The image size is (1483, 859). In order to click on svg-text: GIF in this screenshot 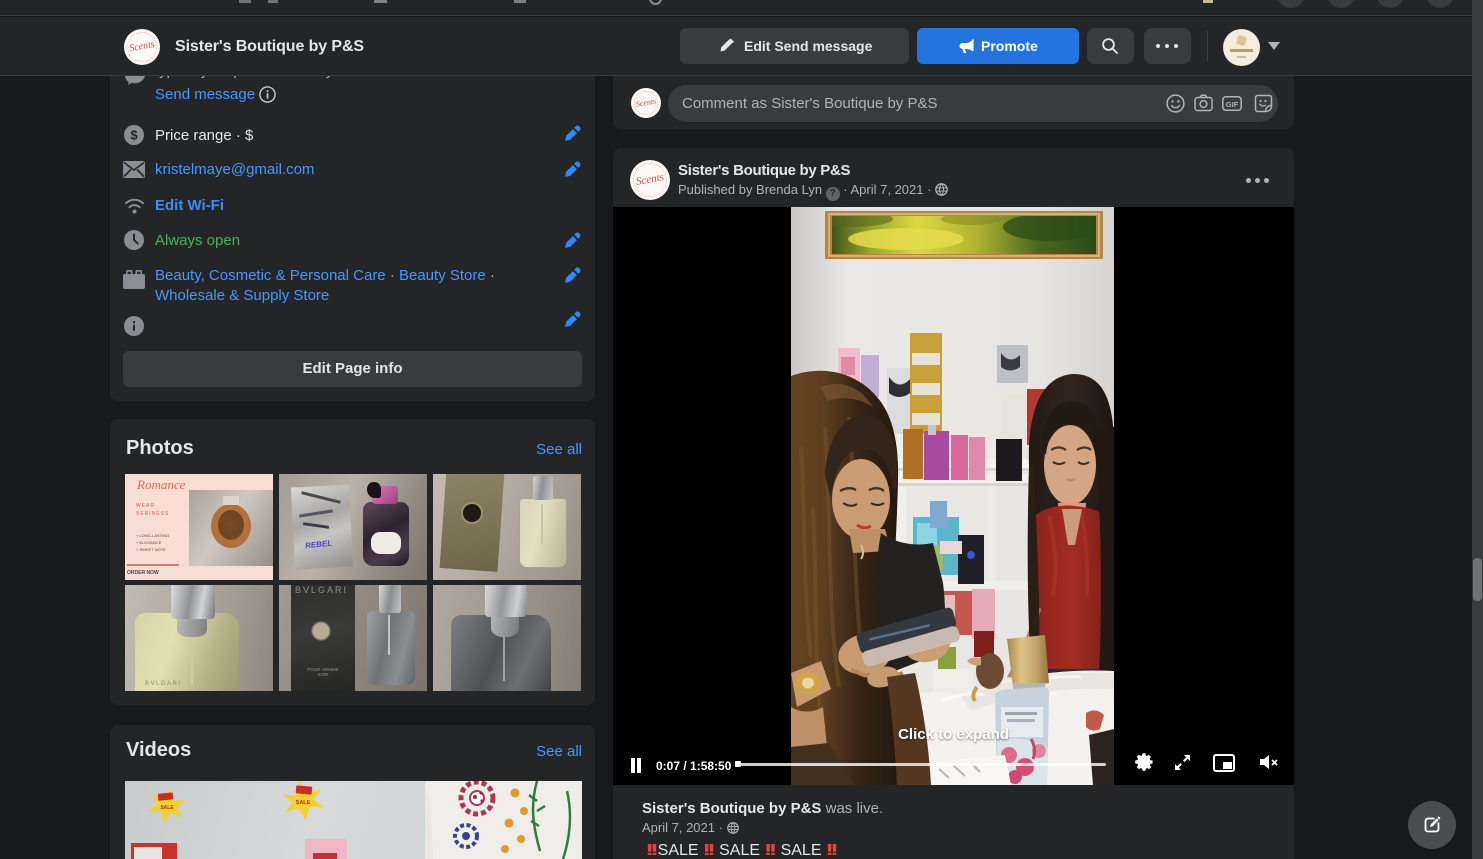, I will do `click(1232, 104)`.